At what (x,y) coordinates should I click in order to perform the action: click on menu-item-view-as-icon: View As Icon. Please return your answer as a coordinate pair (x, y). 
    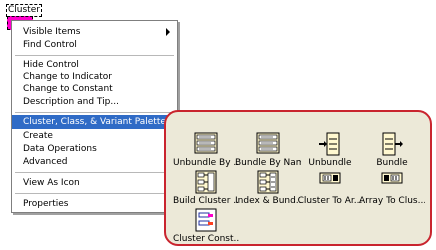
    Looking at the image, I should click on (94, 183).